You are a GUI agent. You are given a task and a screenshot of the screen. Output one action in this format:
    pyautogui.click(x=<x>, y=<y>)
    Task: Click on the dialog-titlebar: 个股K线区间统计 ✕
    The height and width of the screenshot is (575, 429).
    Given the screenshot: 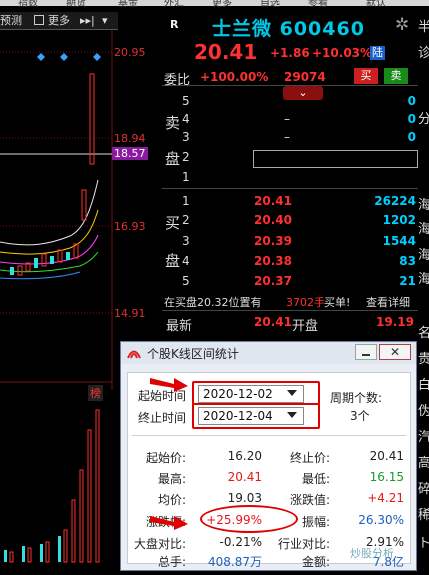 What is the action you would take?
    pyautogui.click(x=268, y=353)
    